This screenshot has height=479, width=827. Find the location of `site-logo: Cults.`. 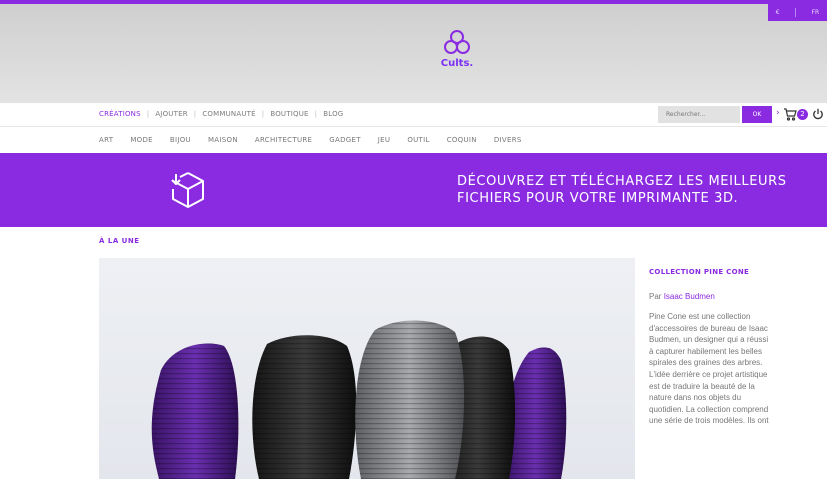

site-logo: Cults. is located at coordinates (457, 59).